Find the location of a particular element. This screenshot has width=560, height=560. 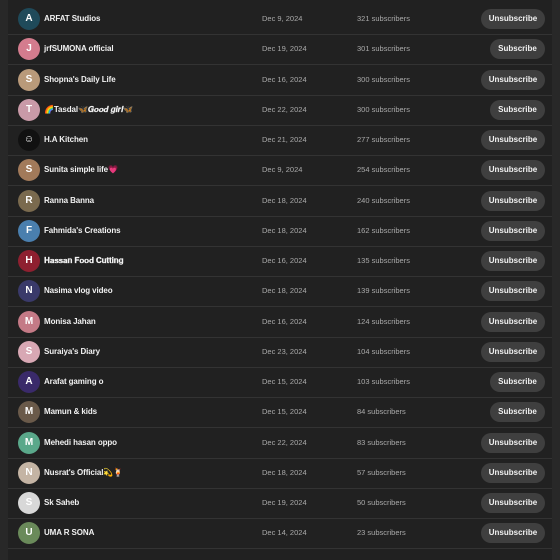

subscriber-count: 300 subscribers is located at coordinates (383, 79).